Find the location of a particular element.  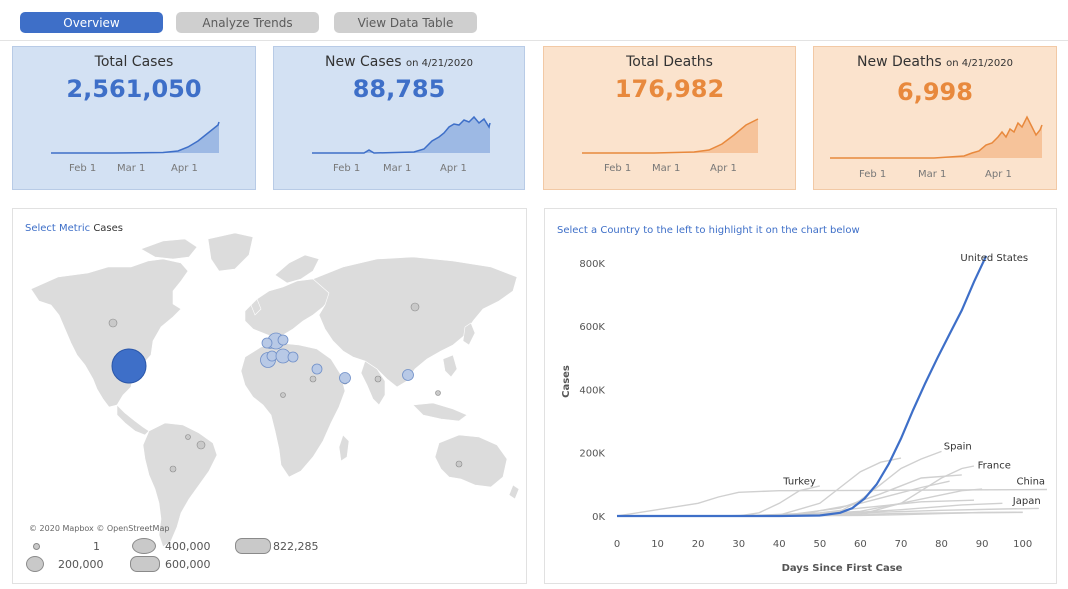

series-label: United States is located at coordinates (994, 258).